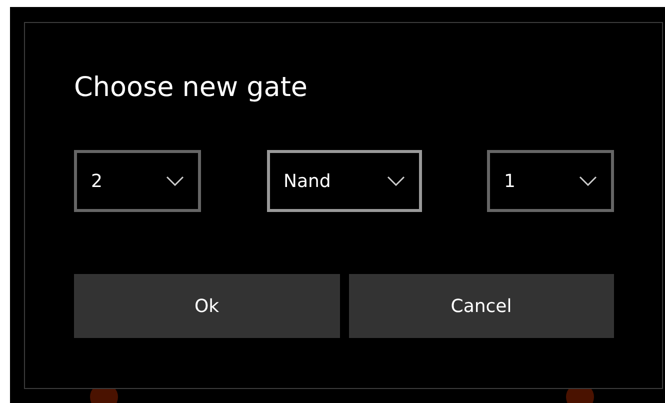 The image size is (665, 403). Describe the element at coordinates (191, 88) in the screenshot. I see `dialog-title: Choose new gate` at that location.